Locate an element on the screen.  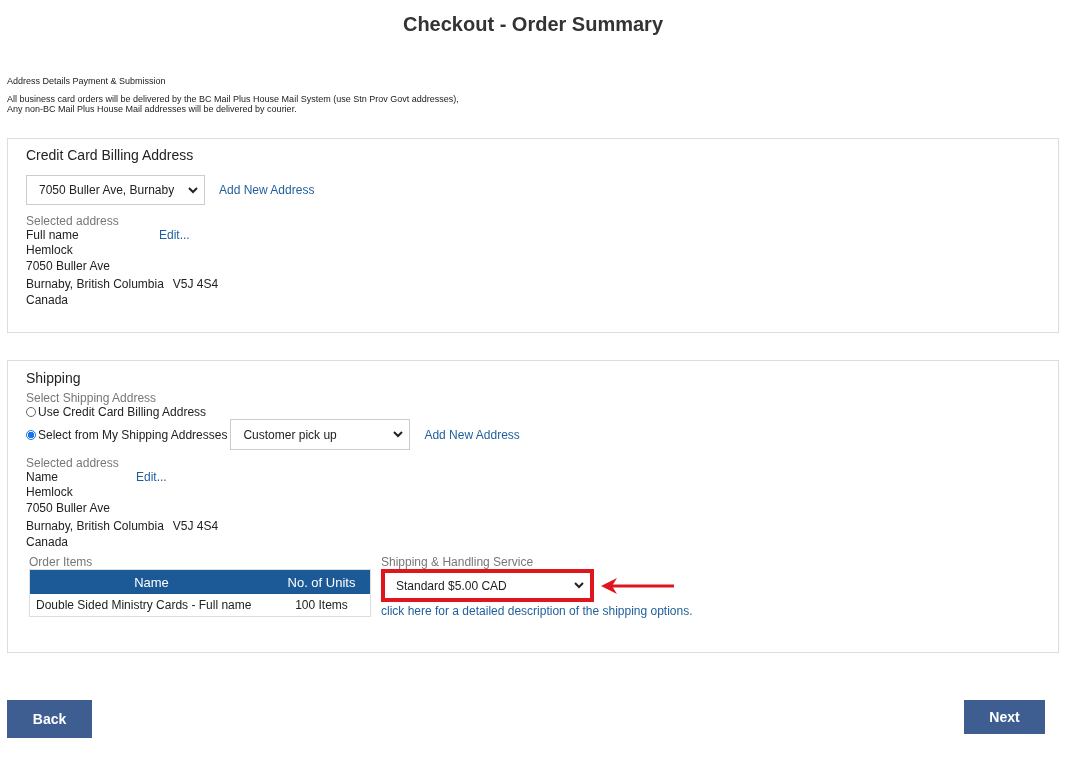
page-title: Checkout - Order Summary is located at coordinates (533, 24).